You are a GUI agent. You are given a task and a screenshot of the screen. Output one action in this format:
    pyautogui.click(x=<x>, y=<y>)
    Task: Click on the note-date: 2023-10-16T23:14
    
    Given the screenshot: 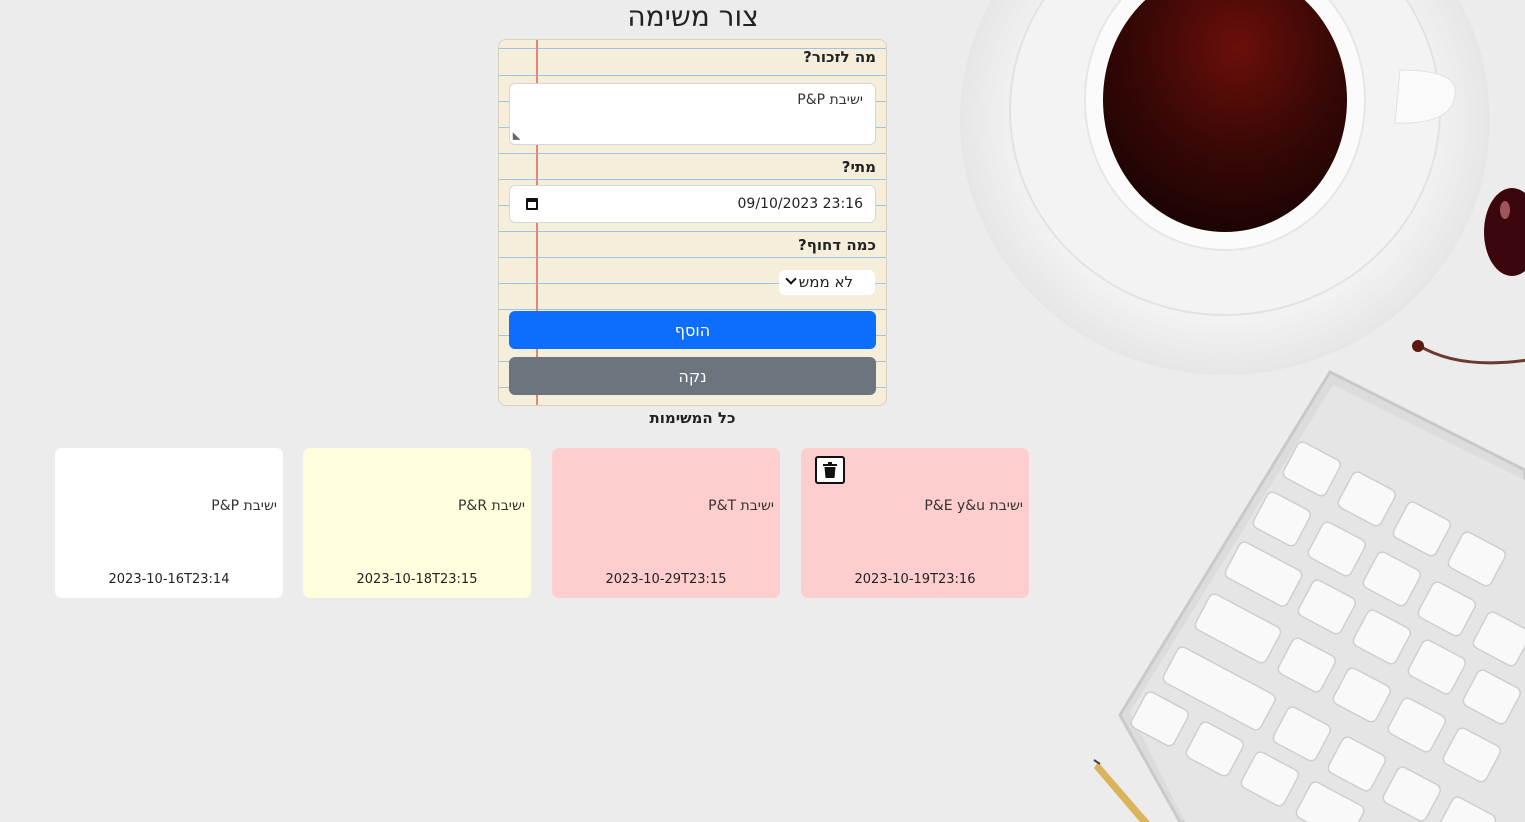 What is the action you would take?
    pyautogui.click(x=169, y=579)
    